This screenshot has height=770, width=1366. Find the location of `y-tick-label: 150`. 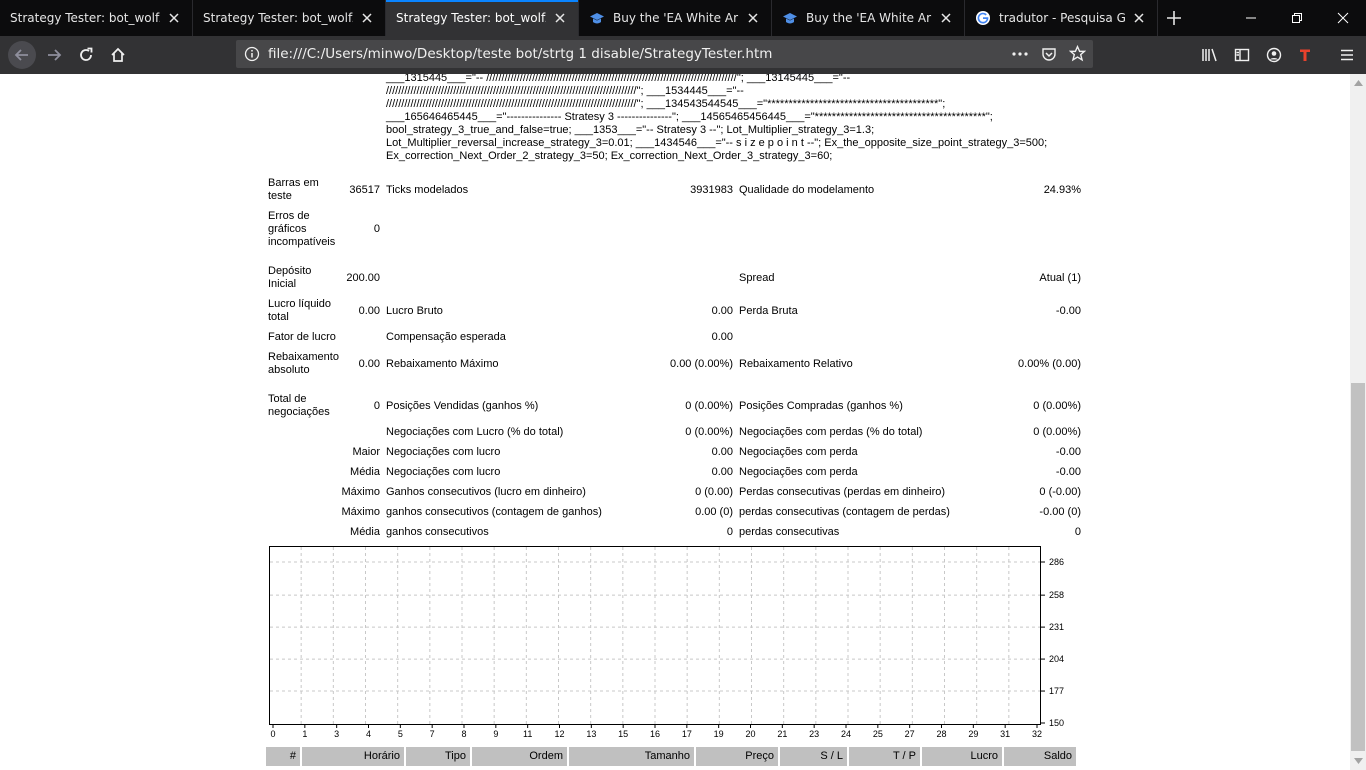

y-tick-label: 150 is located at coordinates (1056, 723).